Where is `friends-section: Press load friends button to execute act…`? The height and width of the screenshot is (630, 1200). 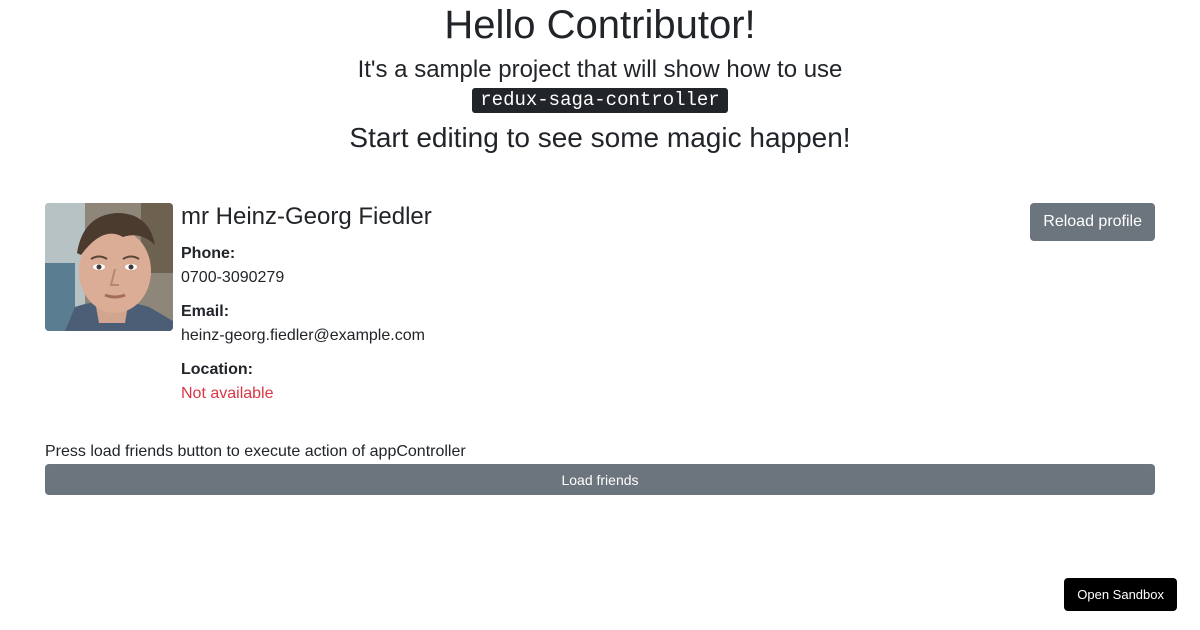 friends-section: Press load friends button to execute act… is located at coordinates (600, 468).